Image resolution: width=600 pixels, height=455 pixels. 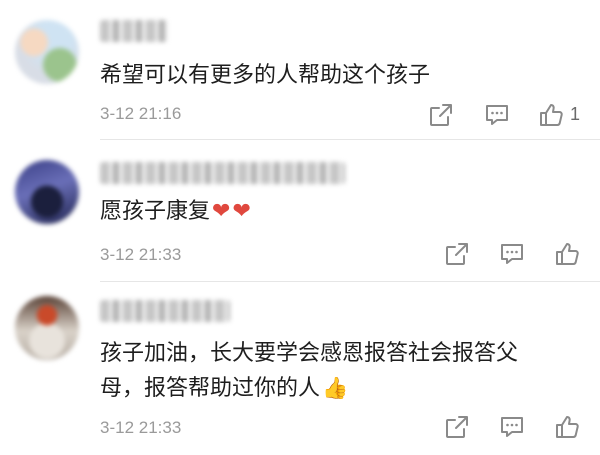 I want to click on comment-text-body: 母，报答帮助过你的人, so click(x=210, y=388).